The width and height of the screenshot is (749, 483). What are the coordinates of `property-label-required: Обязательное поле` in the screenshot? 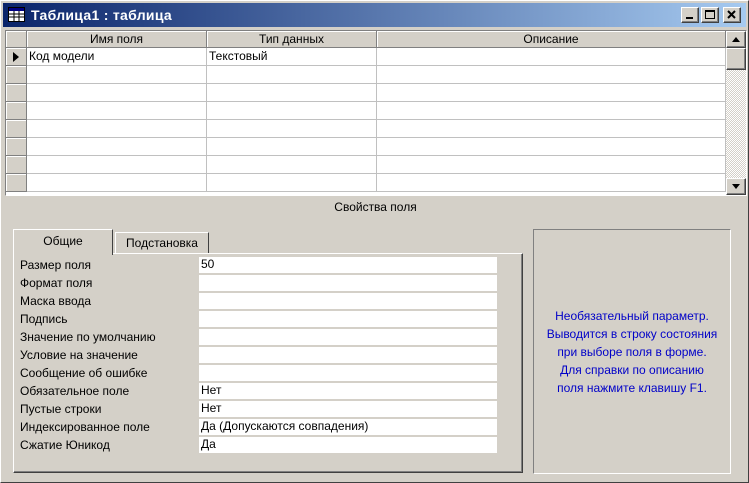 It's located at (75, 391).